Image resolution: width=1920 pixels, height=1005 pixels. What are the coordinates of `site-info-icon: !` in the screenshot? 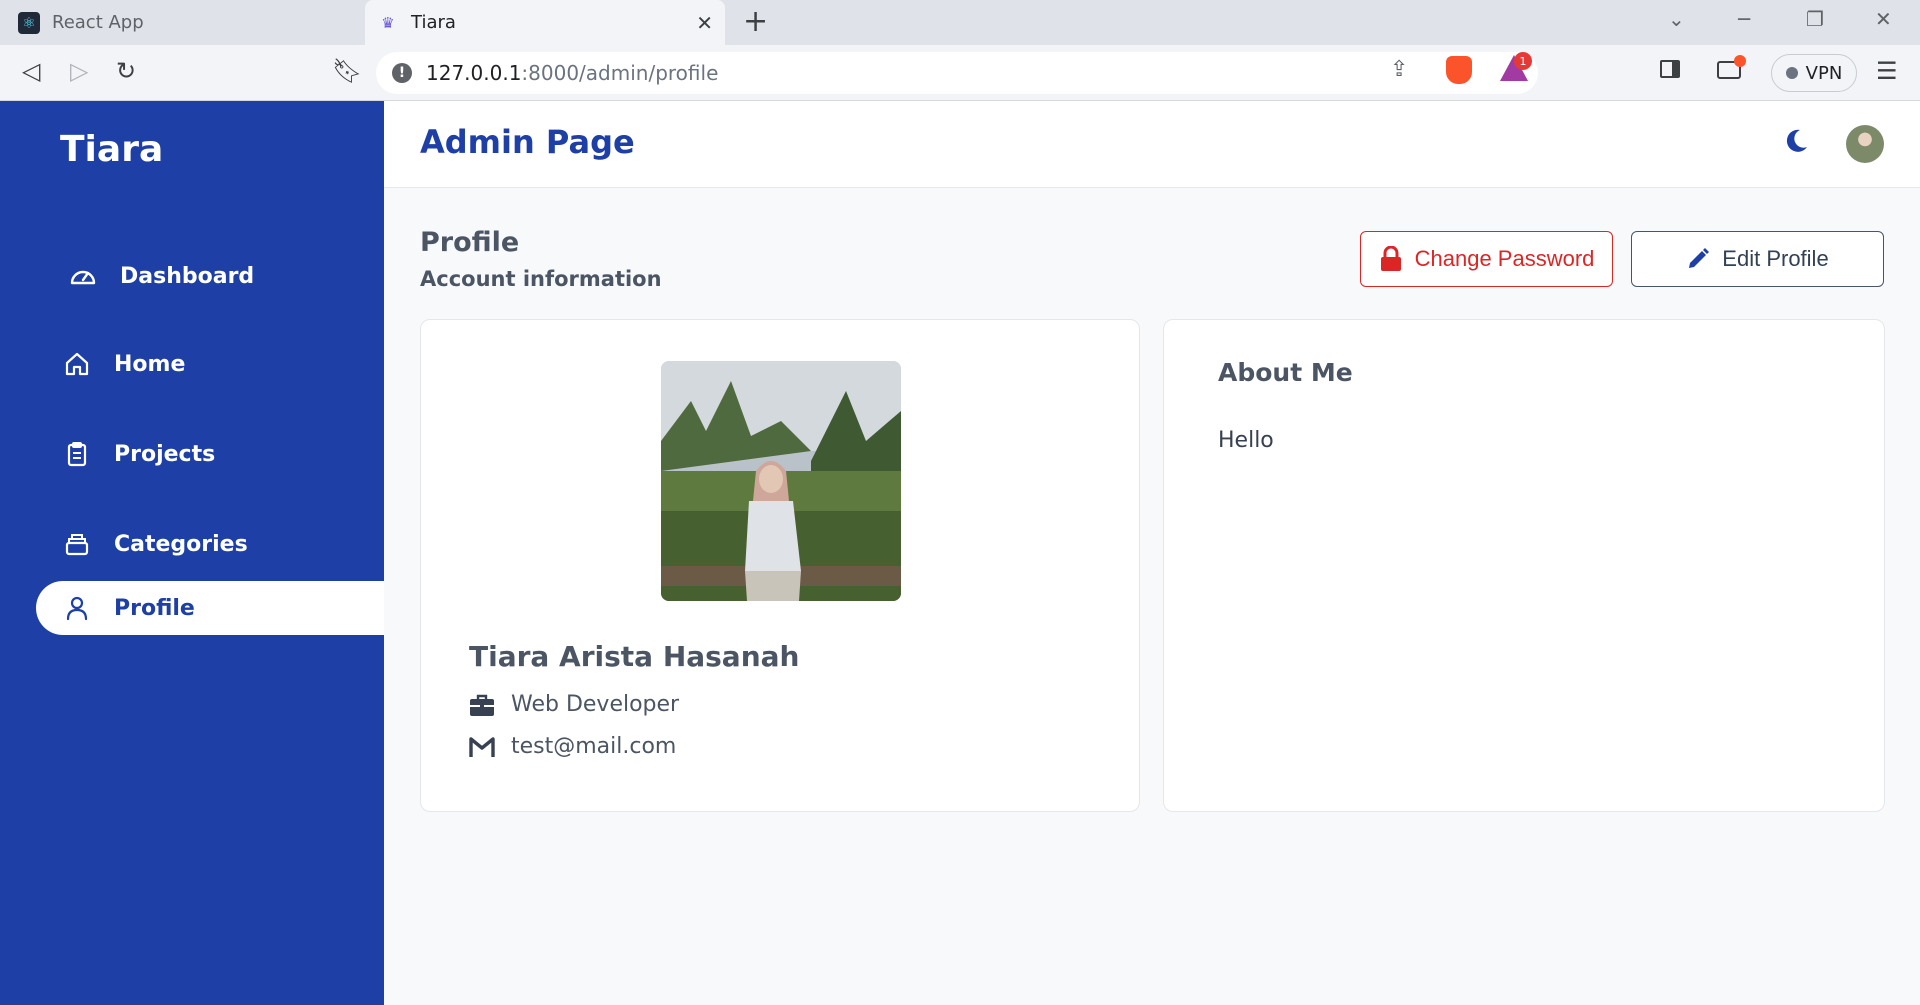 It's located at (402, 73).